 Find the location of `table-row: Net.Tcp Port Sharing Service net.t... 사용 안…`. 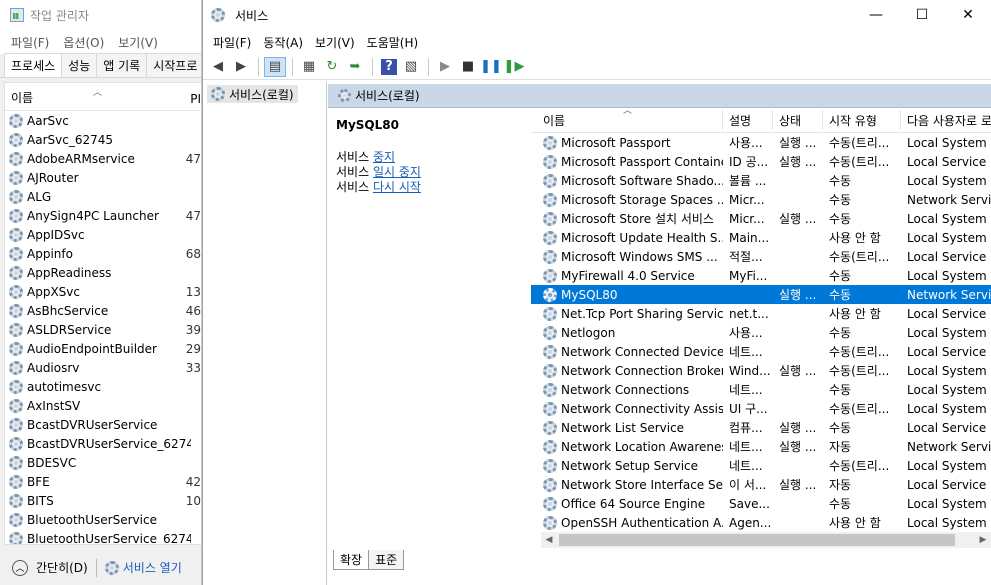

table-row: Net.Tcp Port Sharing Service net.t... 사용 안… is located at coordinates (761, 313).